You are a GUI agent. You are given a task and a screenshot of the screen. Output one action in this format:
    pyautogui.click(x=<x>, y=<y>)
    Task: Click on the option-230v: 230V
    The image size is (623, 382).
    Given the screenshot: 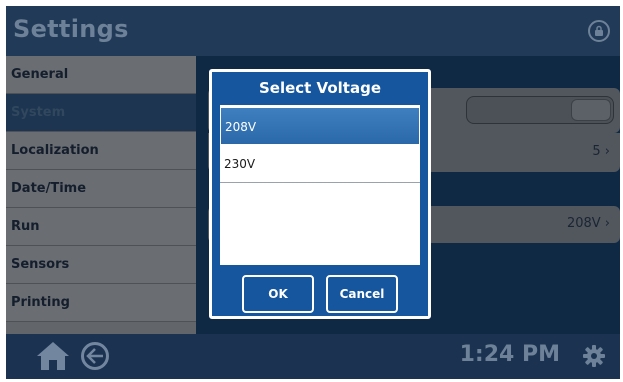 What is the action you would take?
    pyautogui.click(x=320, y=164)
    